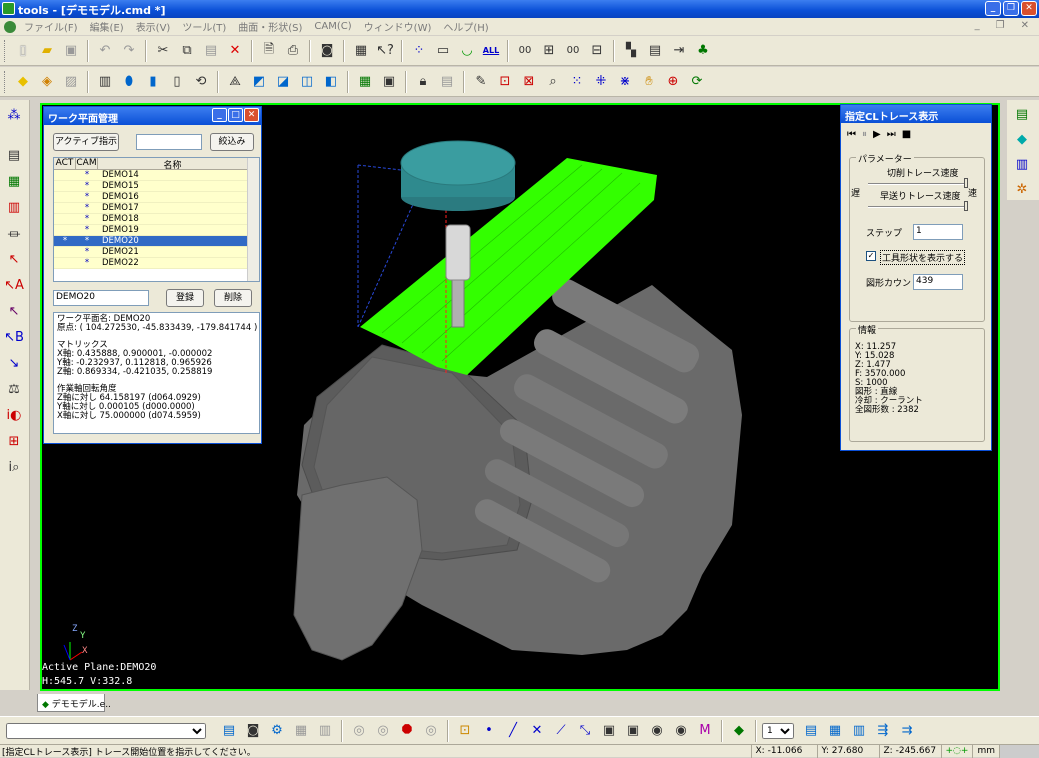 This screenshot has width=1039, height=758. What do you see at coordinates (325, 731) in the screenshot?
I see `table-tool-icon: ▥` at bounding box center [325, 731].